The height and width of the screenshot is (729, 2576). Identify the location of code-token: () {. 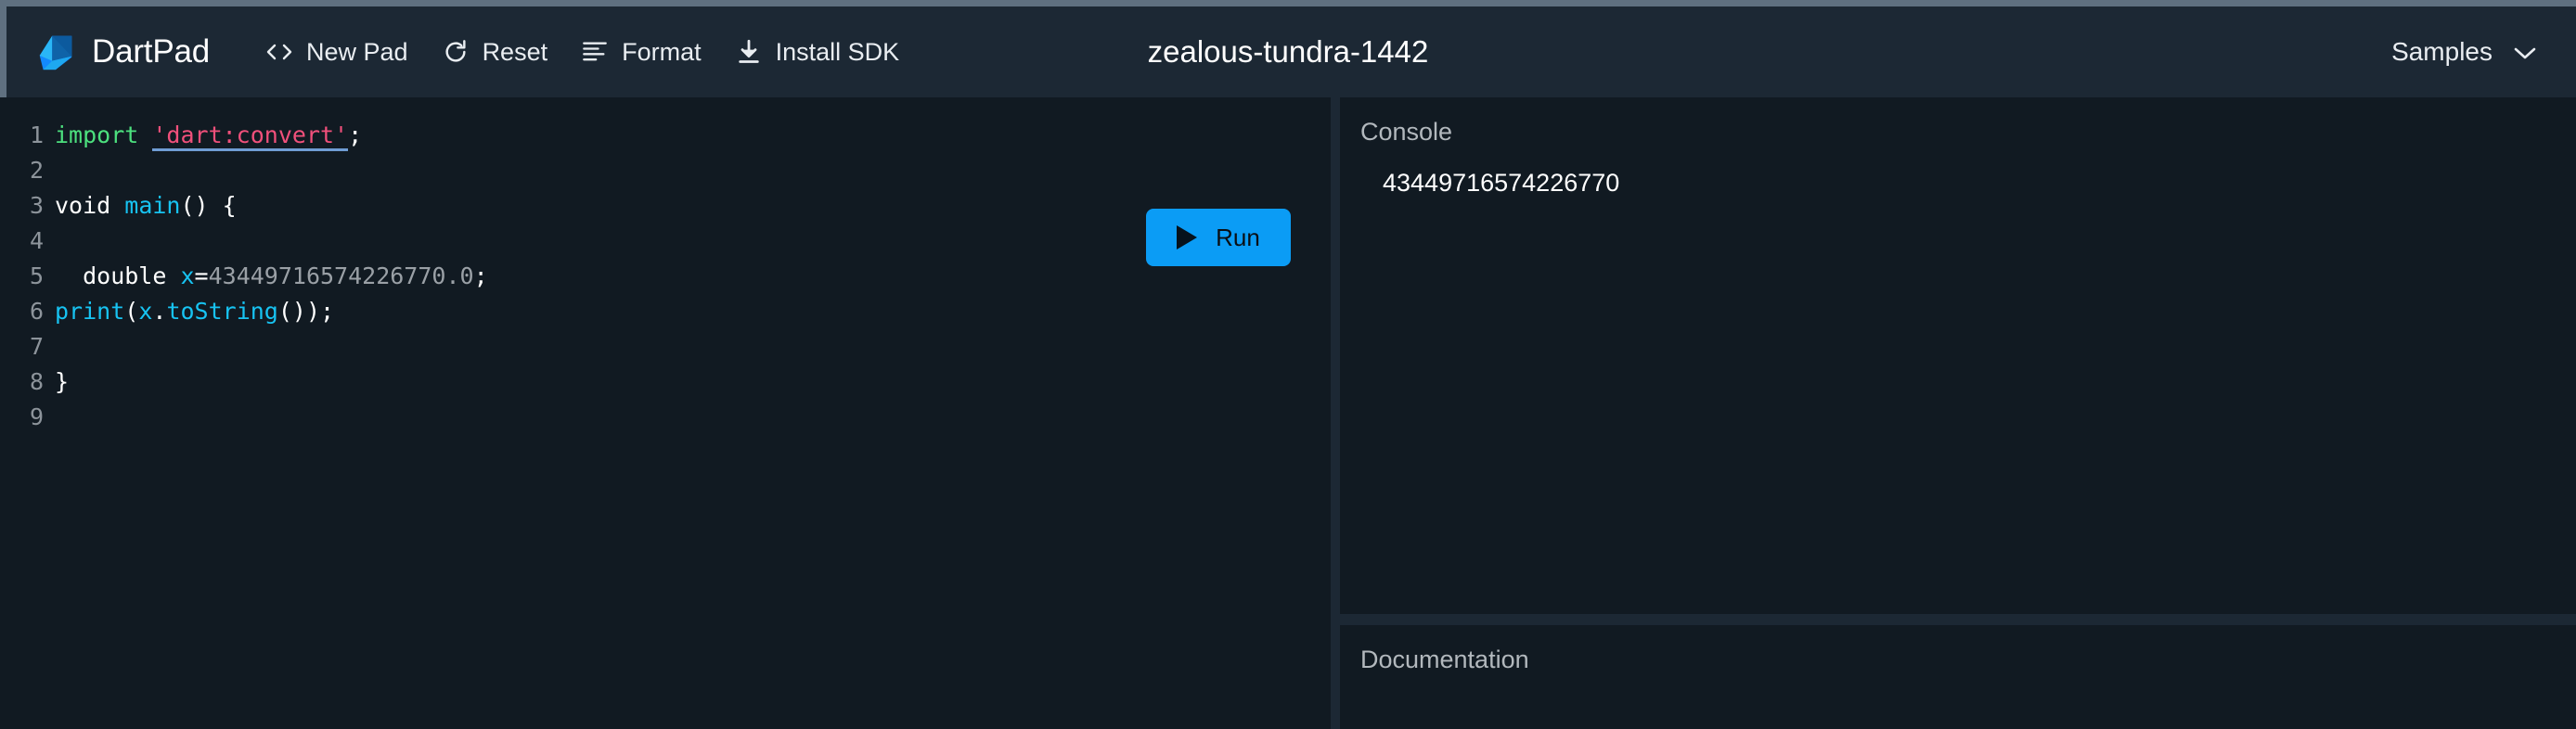
(208, 205).